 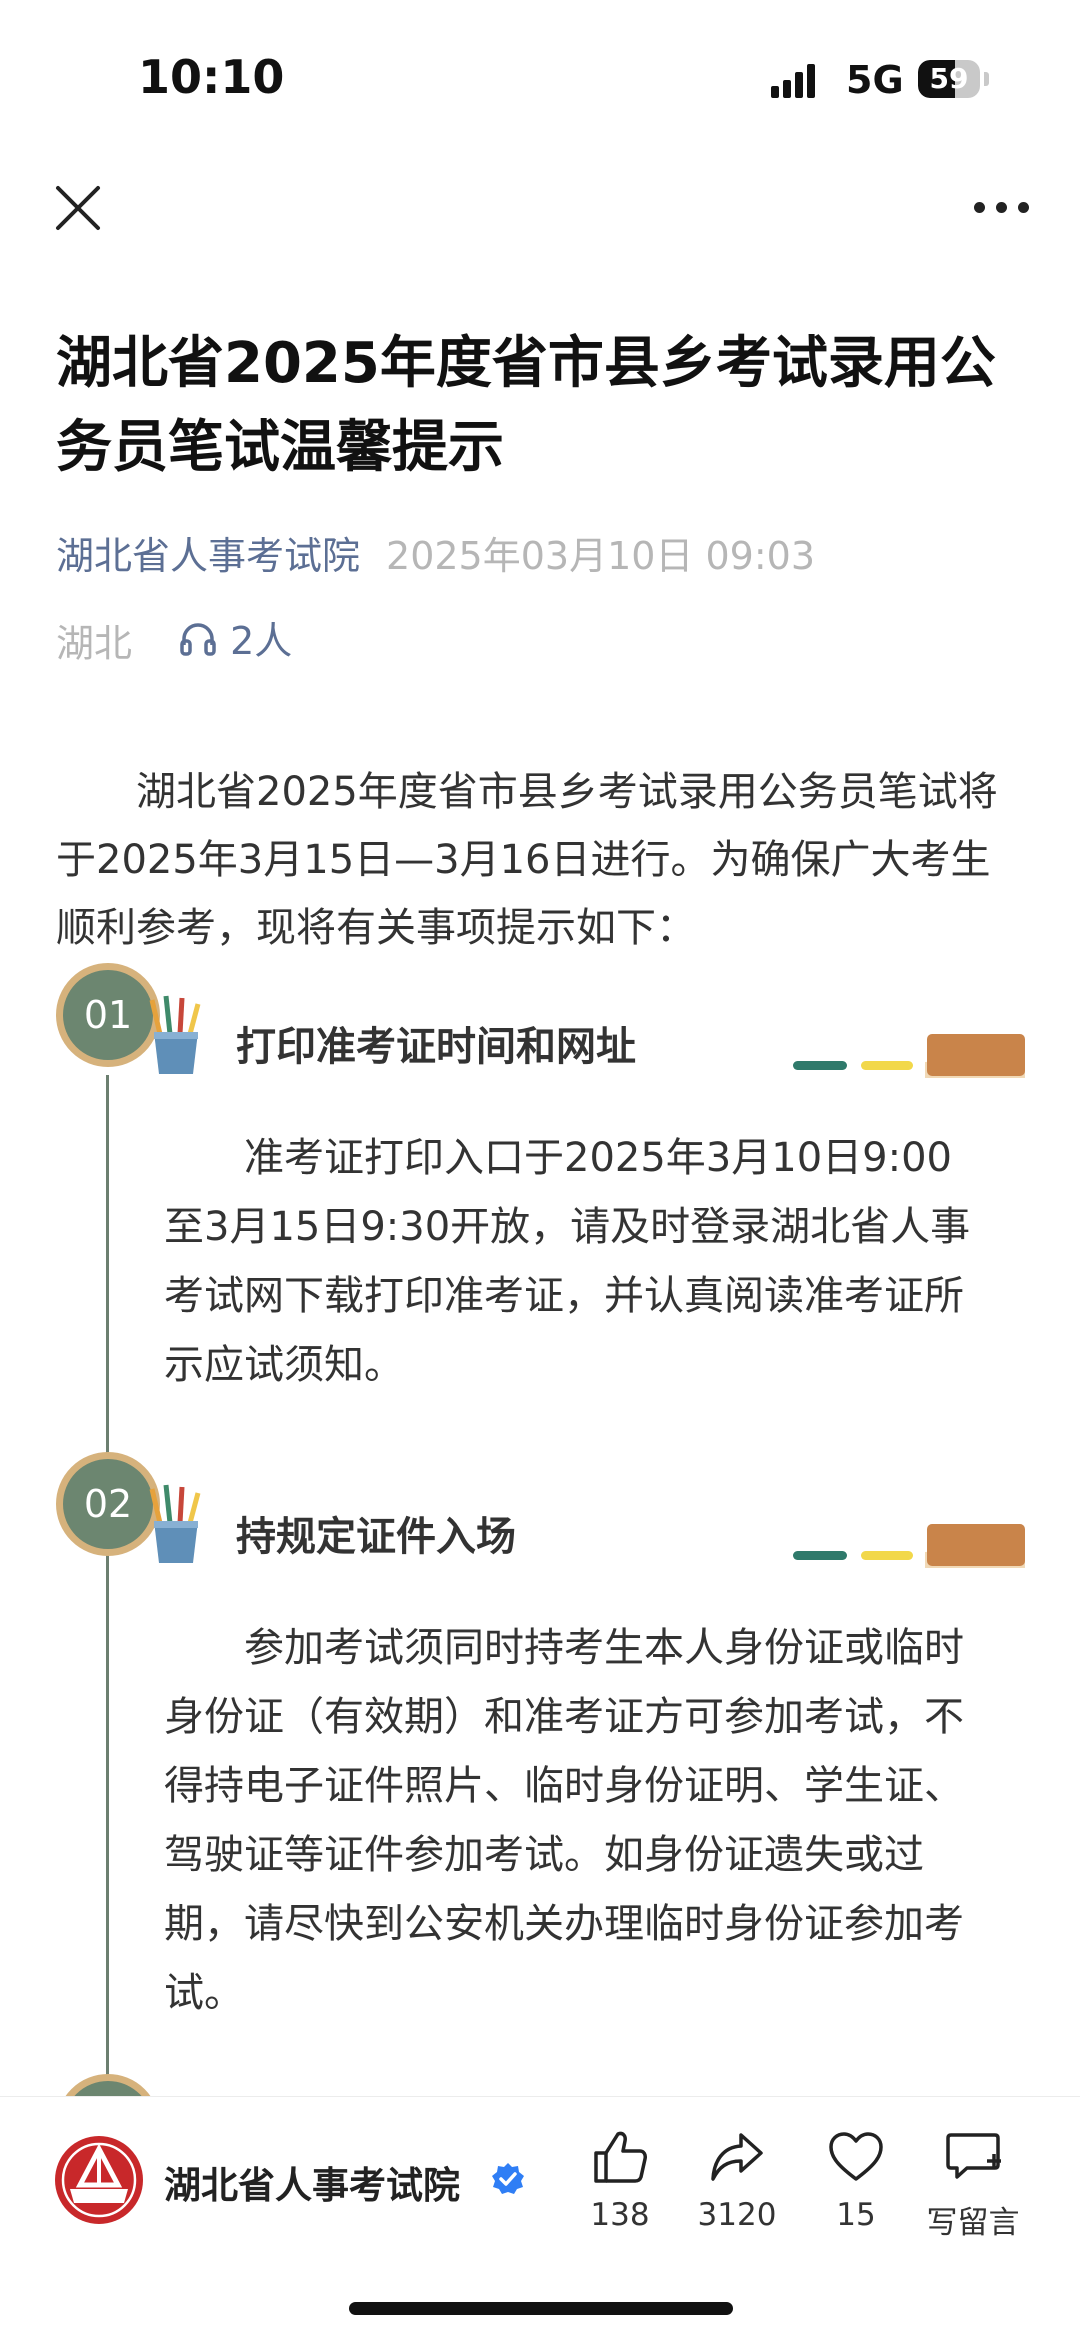 I want to click on status-time: 10:10, so click(x=211, y=77).